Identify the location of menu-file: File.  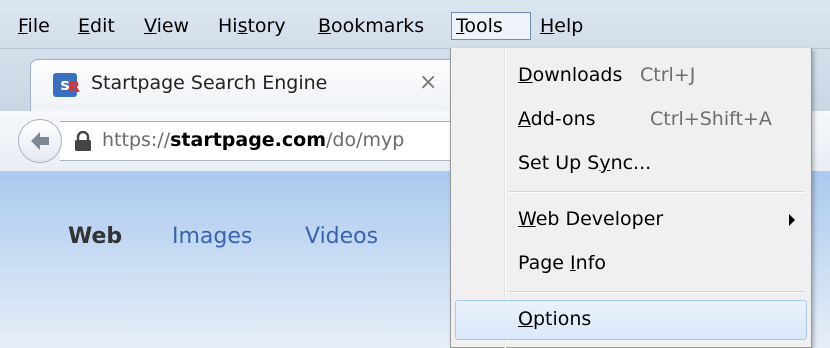
(34, 26).